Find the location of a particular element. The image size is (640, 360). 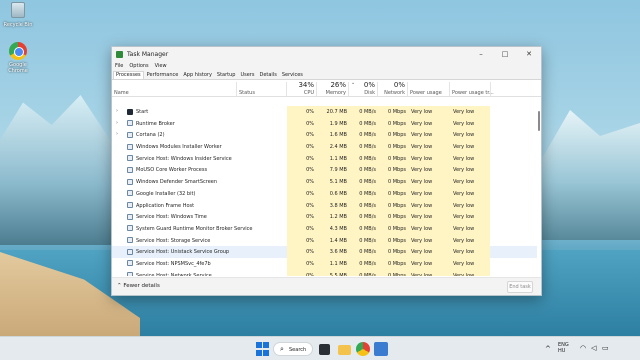

menu-file: File is located at coordinates (119, 66).